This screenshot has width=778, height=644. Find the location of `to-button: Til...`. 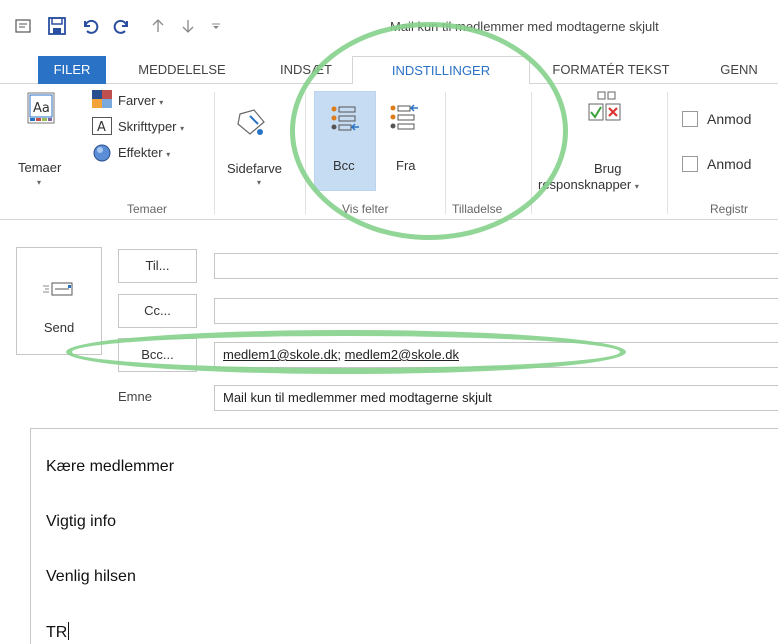

to-button: Til... is located at coordinates (157, 266).